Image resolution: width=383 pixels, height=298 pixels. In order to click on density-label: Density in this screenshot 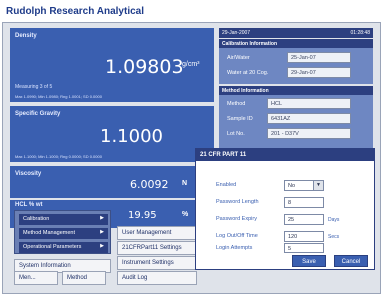, I will do `click(26, 36)`.